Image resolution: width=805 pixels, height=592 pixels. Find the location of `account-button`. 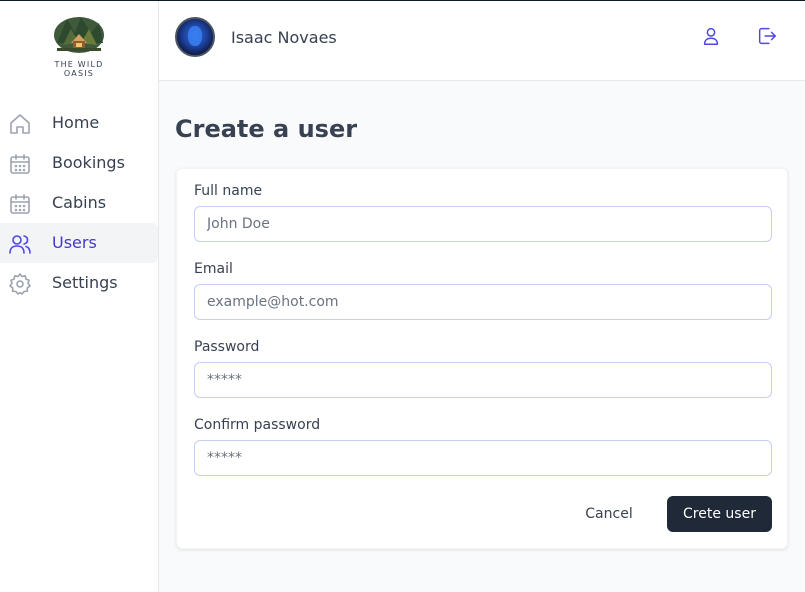

account-button is located at coordinates (712, 37).